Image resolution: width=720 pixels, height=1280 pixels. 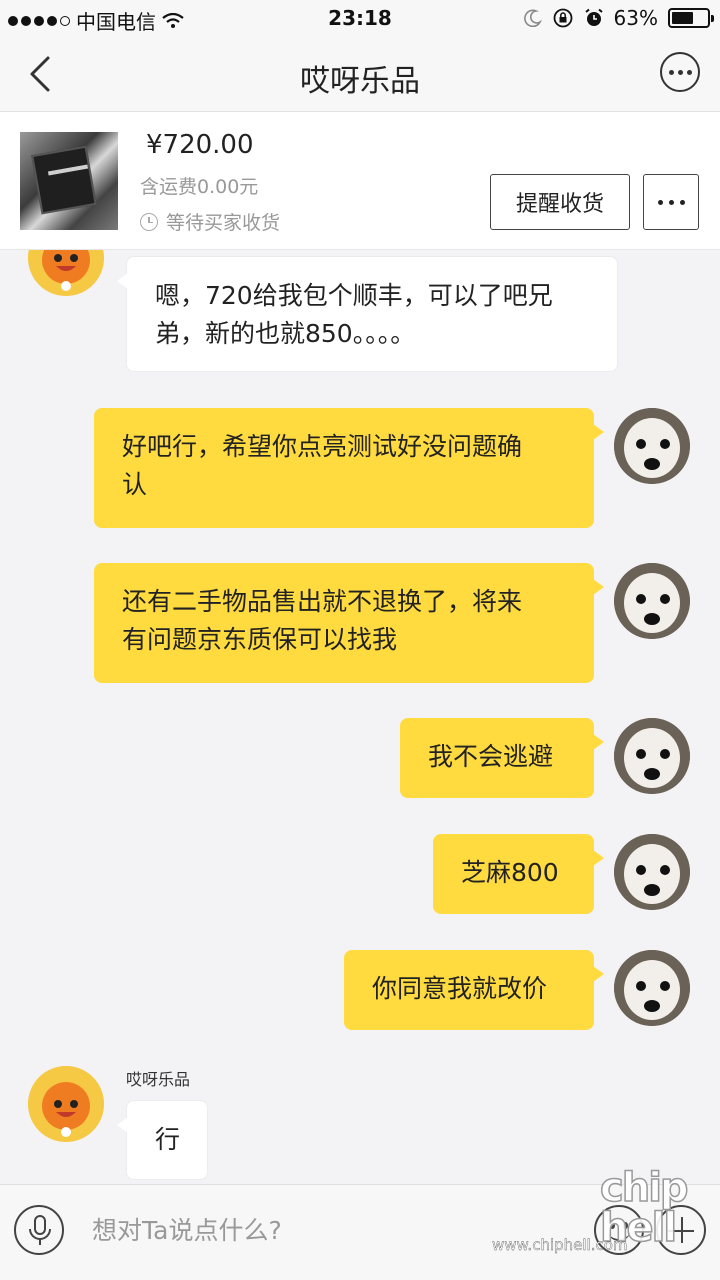 I want to click on message-line: 你同意我就改价, so click(x=460, y=988).